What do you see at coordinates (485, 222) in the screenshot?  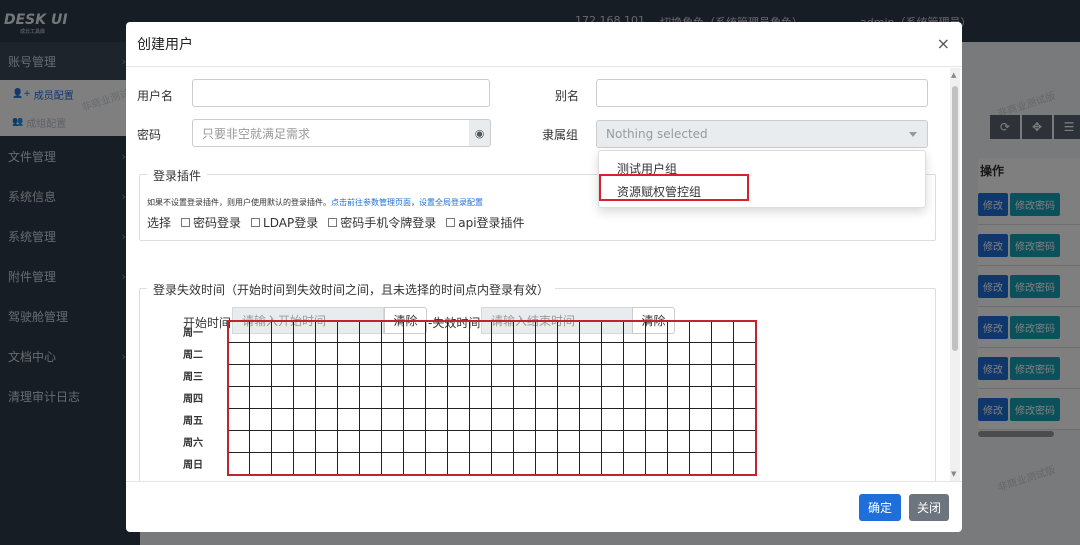 I see `plugin-checkbox-api: api登录插件` at bounding box center [485, 222].